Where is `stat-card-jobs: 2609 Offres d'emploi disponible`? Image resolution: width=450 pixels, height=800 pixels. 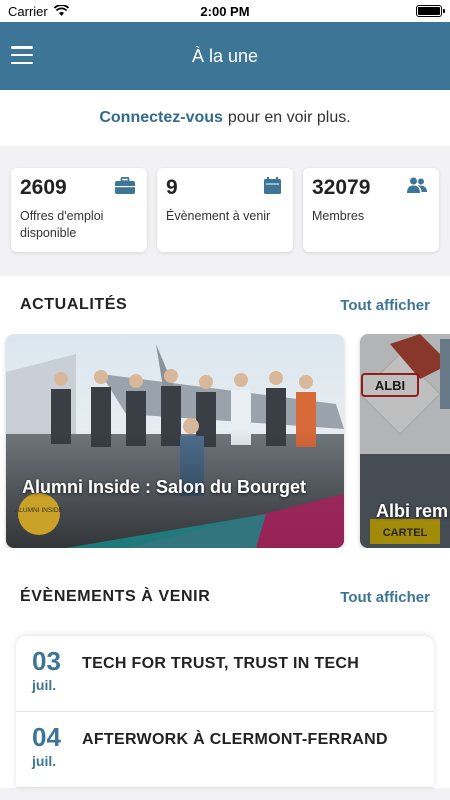
stat-card-jobs: 2609 Offres d'emploi disponible is located at coordinates (79, 210).